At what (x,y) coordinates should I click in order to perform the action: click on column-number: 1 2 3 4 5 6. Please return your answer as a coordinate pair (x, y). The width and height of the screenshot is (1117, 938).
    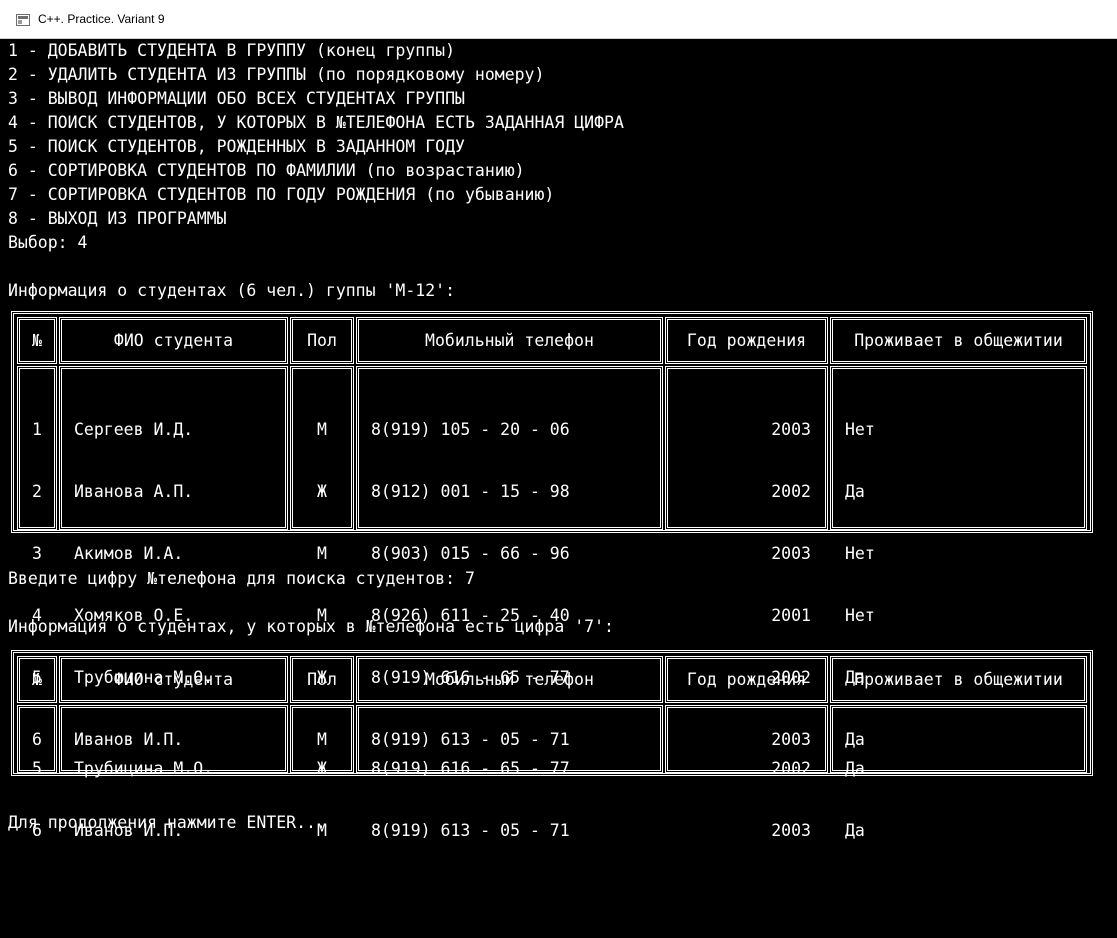
    Looking at the image, I should click on (37, 557).